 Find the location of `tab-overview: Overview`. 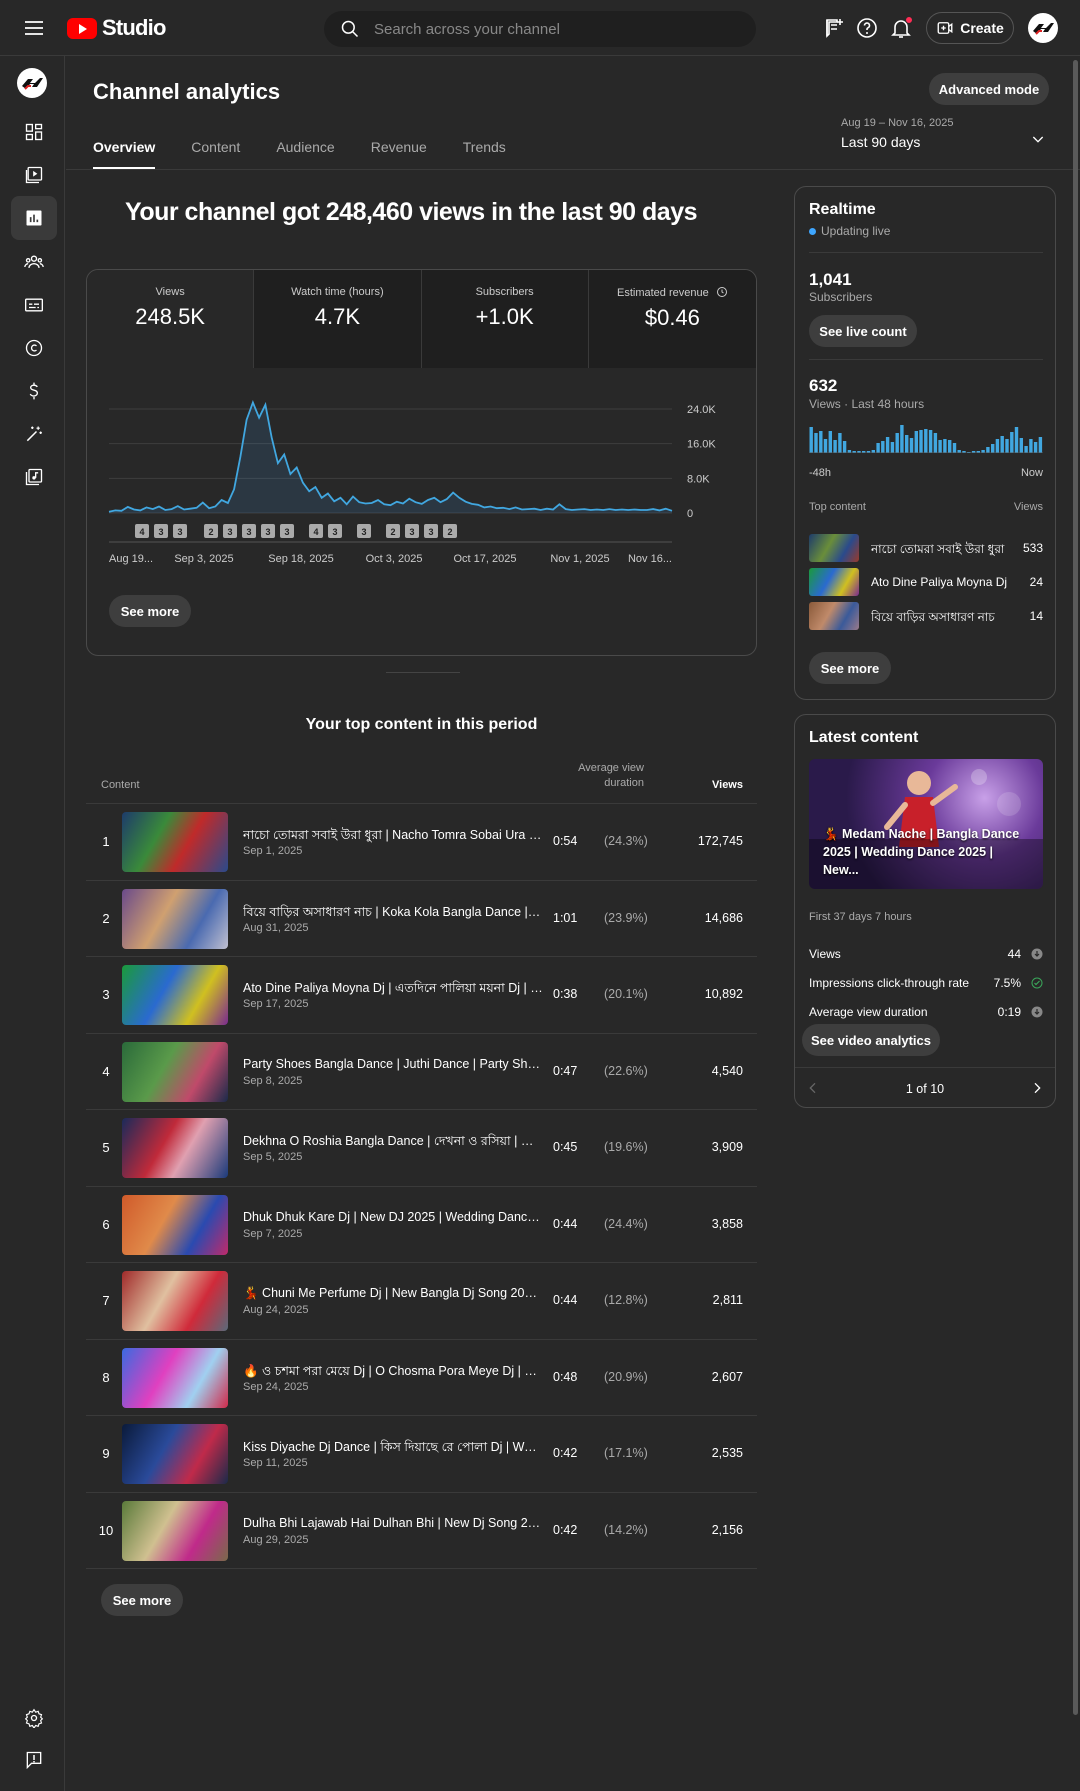

tab-overview: Overview is located at coordinates (124, 154).